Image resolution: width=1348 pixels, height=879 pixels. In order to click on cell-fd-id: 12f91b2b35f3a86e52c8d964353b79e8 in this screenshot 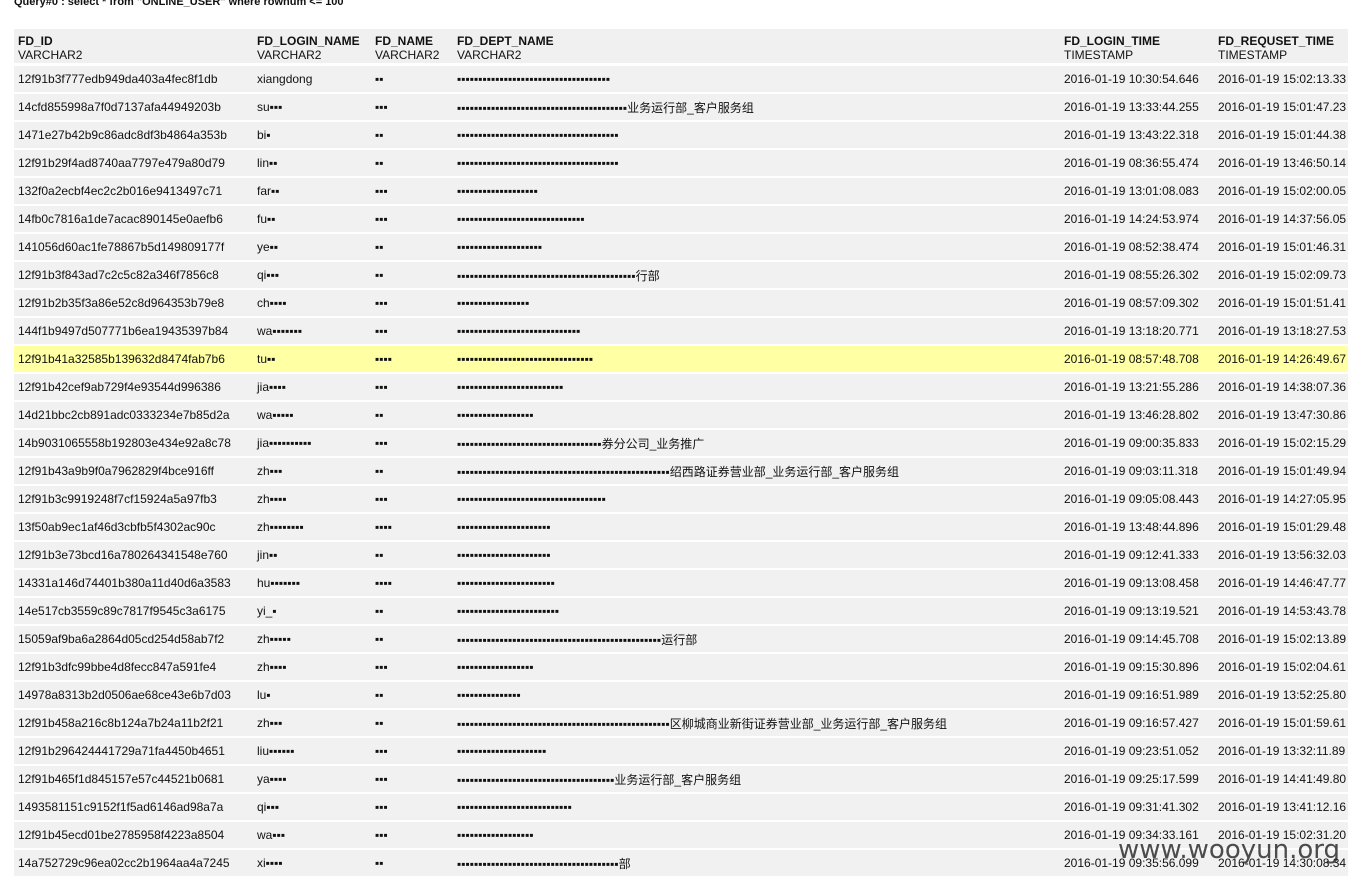, I will do `click(133, 304)`.